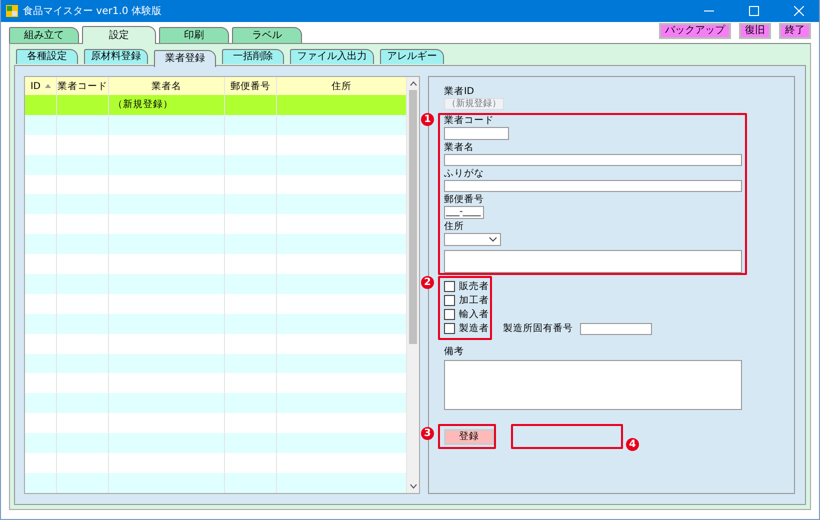 The width and height of the screenshot is (820, 520). I want to click on scroll-thumb, so click(413, 217).